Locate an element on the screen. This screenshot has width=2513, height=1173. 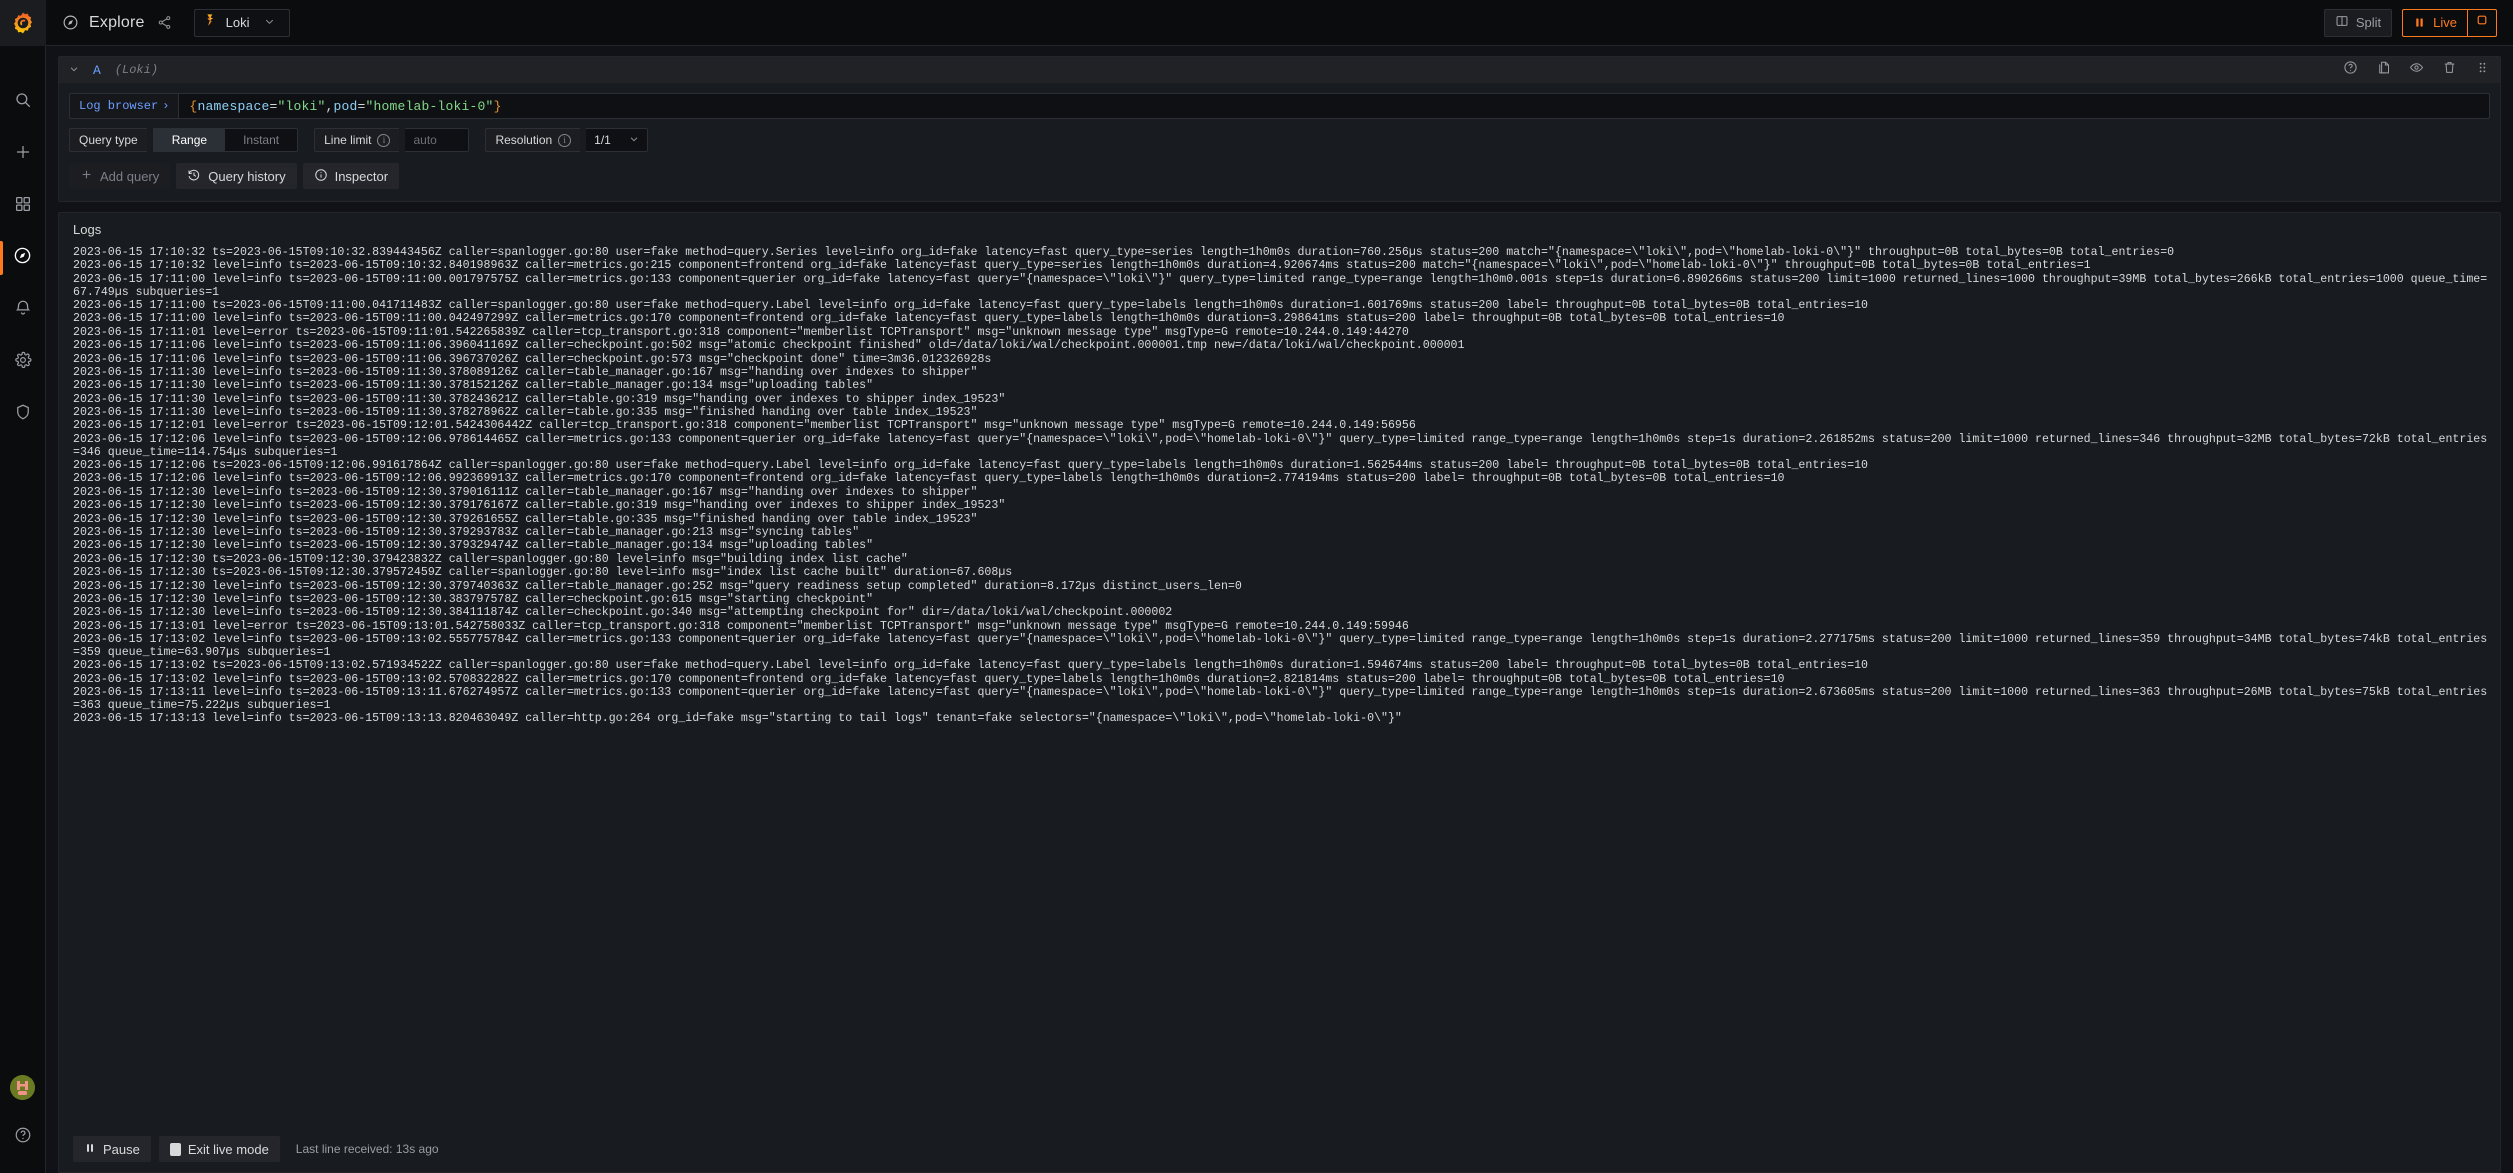
query-row-datasource: (Loki) is located at coordinates (136, 70).